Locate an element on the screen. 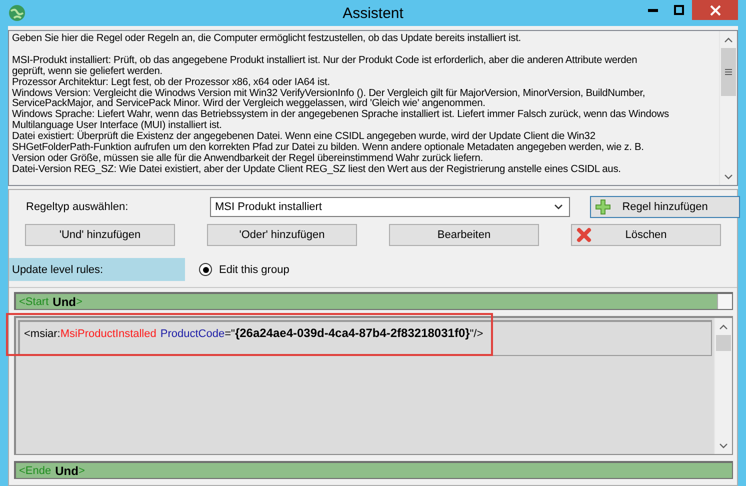  end-group-bar: <Ende Und> is located at coordinates (373, 470).